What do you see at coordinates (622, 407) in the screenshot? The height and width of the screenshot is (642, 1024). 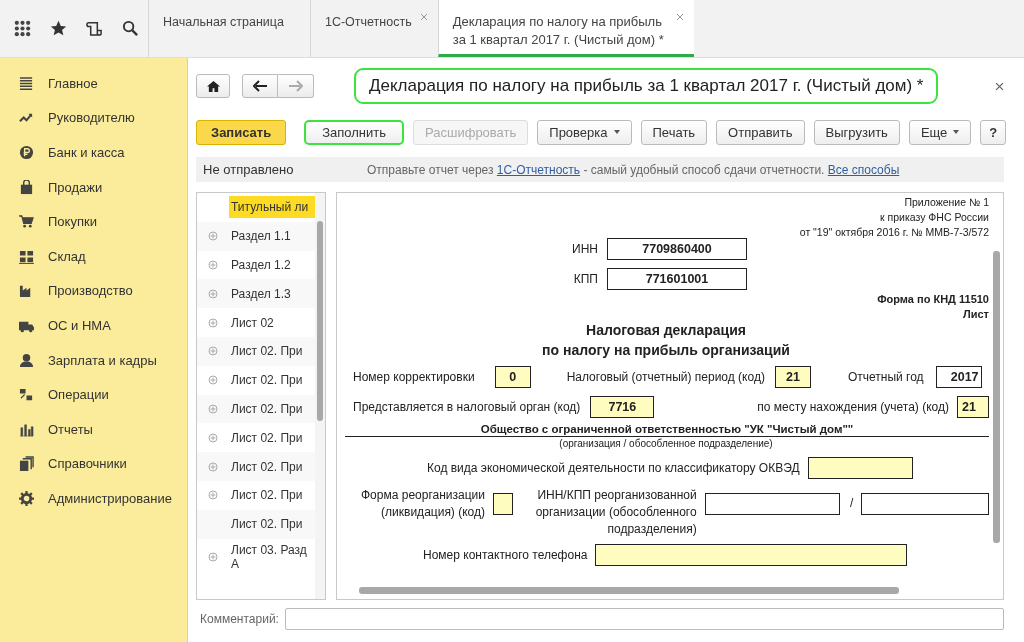 I see `tax-authority-field: 7716` at bounding box center [622, 407].